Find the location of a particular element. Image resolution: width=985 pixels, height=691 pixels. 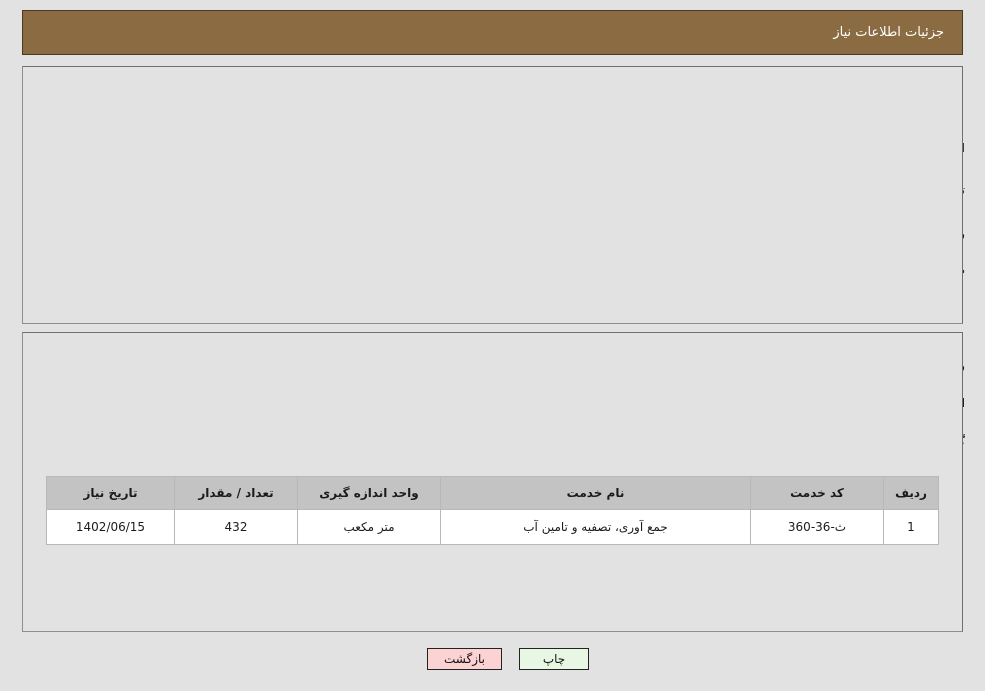

th-quantity: تعداد / مقدار is located at coordinates (236, 493).